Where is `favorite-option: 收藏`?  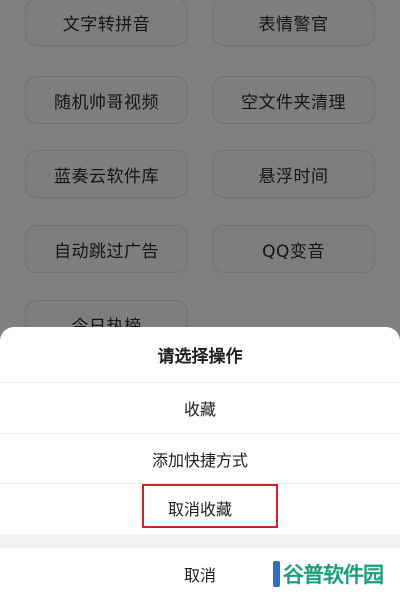
favorite-option: 收藏 is located at coordinates (200, 408).